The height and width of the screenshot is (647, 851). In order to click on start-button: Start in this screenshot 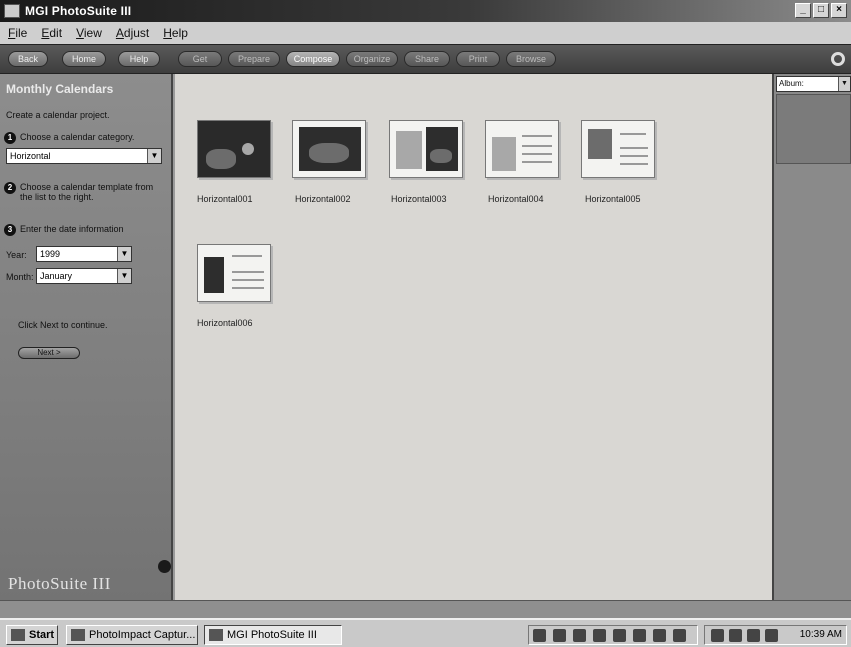, I will do `click(32, 635)`.